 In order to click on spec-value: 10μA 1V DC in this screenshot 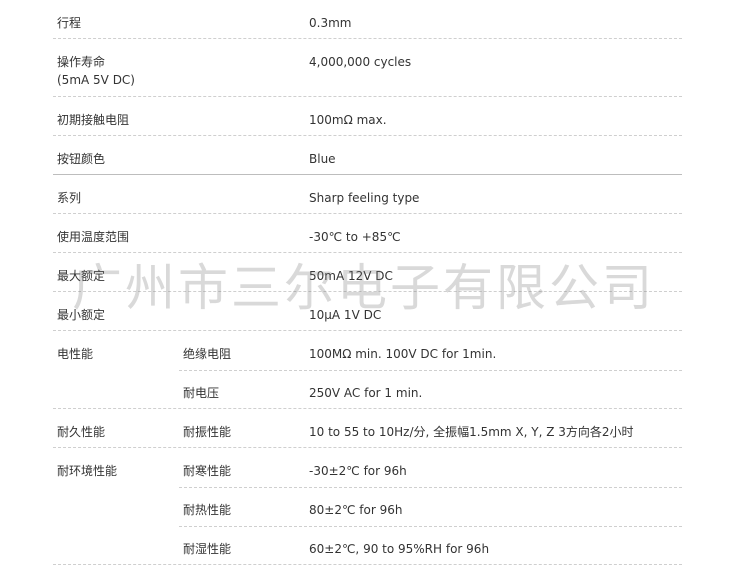, I will do `click(345, 315)`.